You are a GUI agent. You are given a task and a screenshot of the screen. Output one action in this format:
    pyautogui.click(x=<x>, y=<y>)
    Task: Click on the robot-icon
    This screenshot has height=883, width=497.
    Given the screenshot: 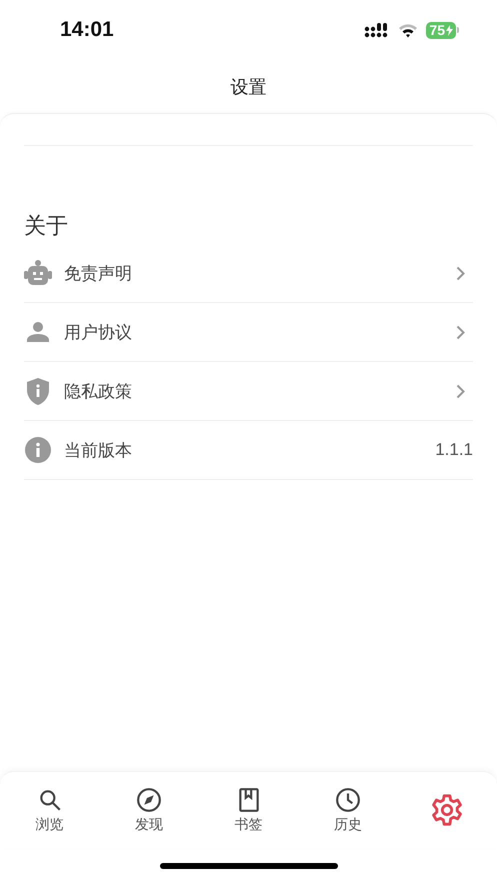 What is the action you would take?
    pyautogui.click(x=38, y=273)
    